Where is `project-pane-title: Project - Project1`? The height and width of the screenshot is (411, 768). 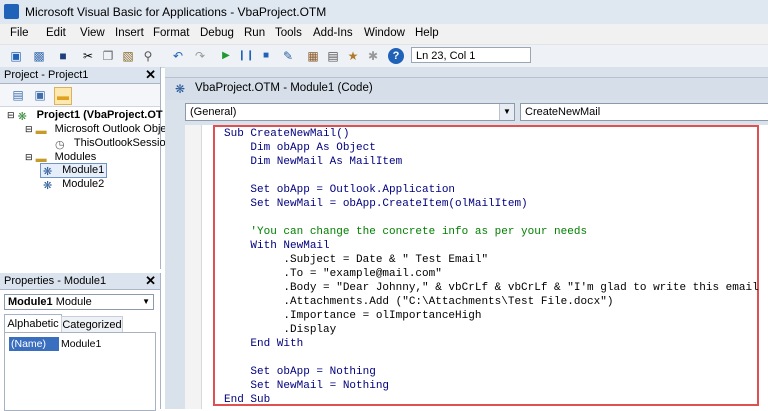 project-pane-title: Project - Project1 is located at coordinates (46, 75).